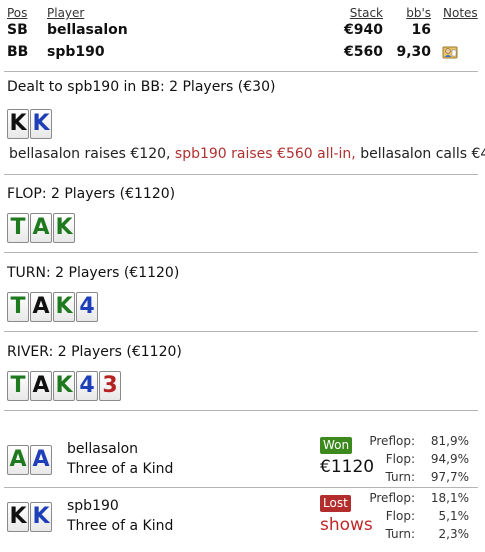  Describe the element at coordinates (65, 13) in the screenshot. I see `column-header-player: Player` at that location.